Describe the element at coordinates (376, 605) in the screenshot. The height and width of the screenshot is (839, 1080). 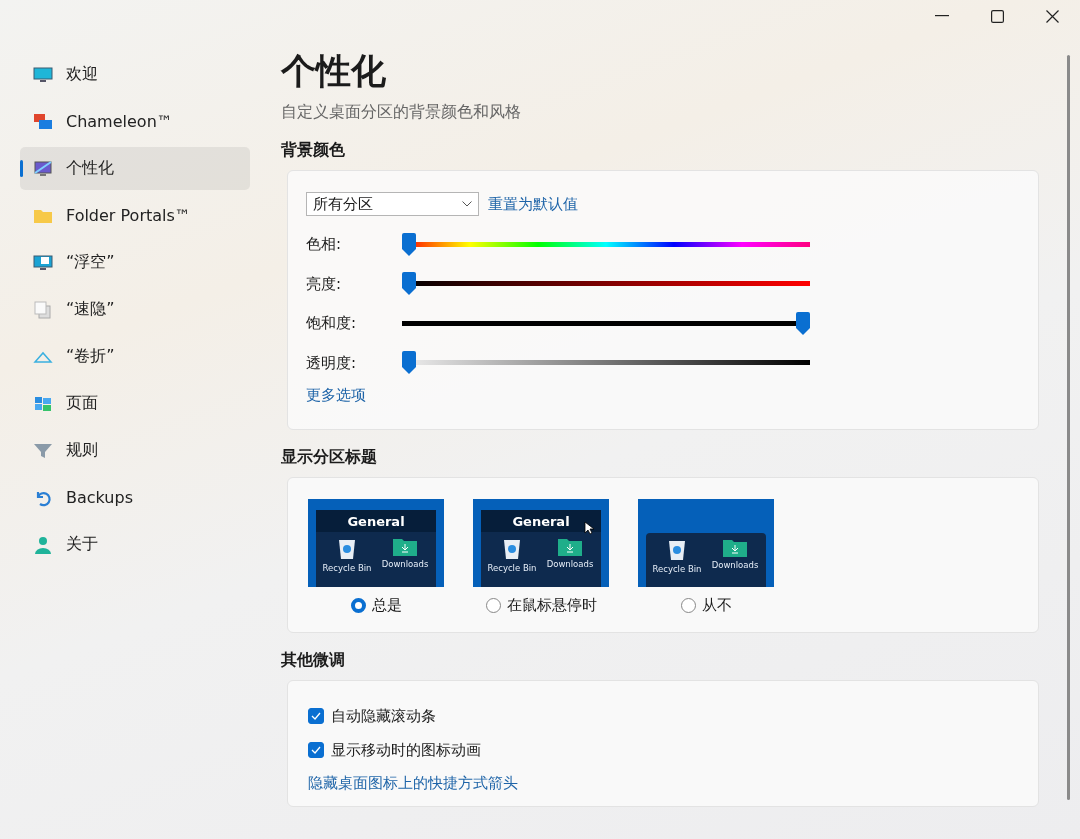
I see `radio-option: 总是` at that location.